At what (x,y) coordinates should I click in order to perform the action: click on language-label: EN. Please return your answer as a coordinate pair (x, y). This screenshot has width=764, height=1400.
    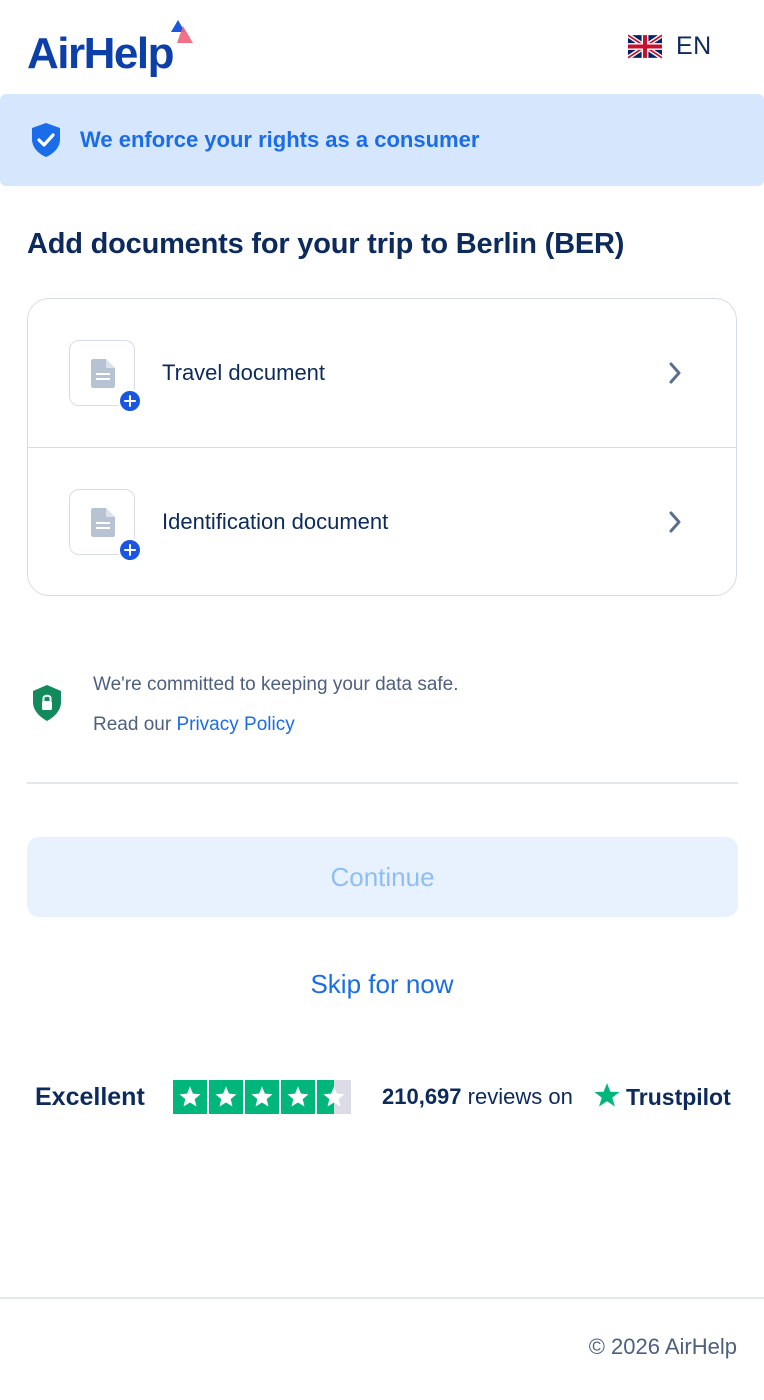
    Looking at the image, I should click on (694, 45).